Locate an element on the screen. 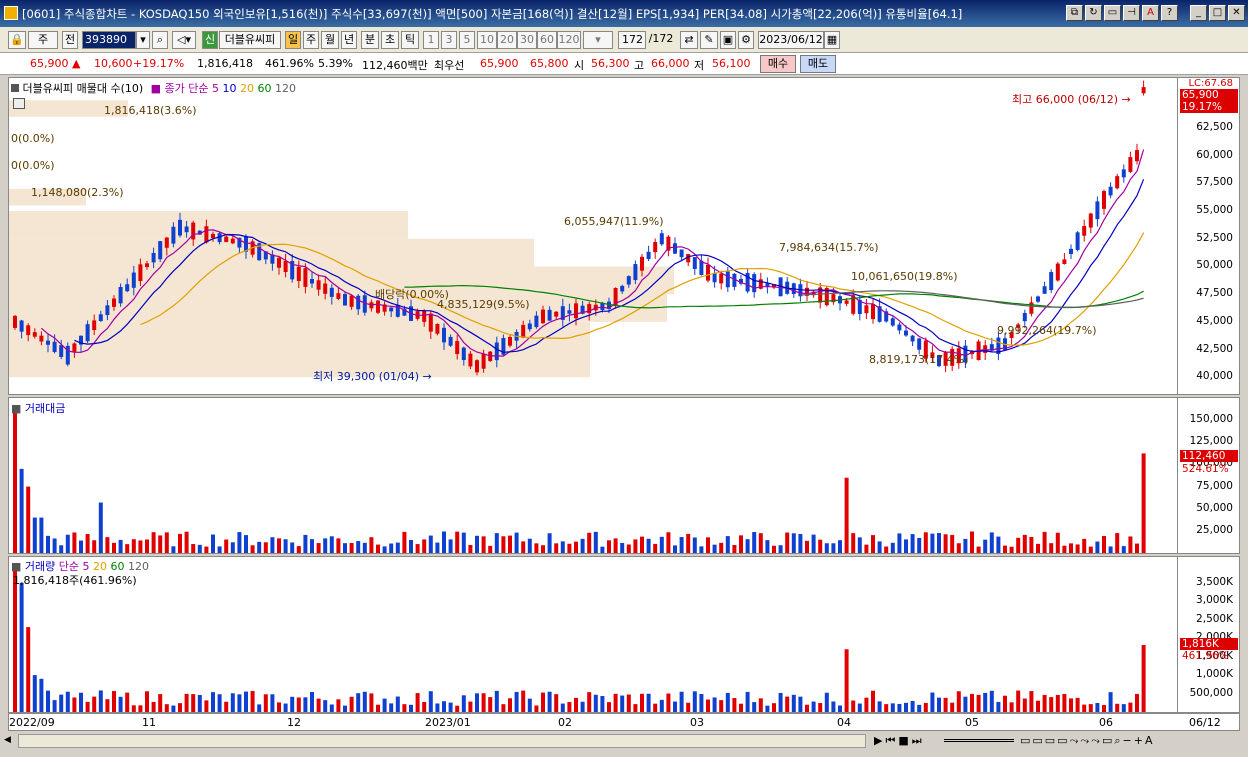 The height and width of the screenshot is (757, 1248). ask-price: 65,900 is located at coordinates (499, 63).